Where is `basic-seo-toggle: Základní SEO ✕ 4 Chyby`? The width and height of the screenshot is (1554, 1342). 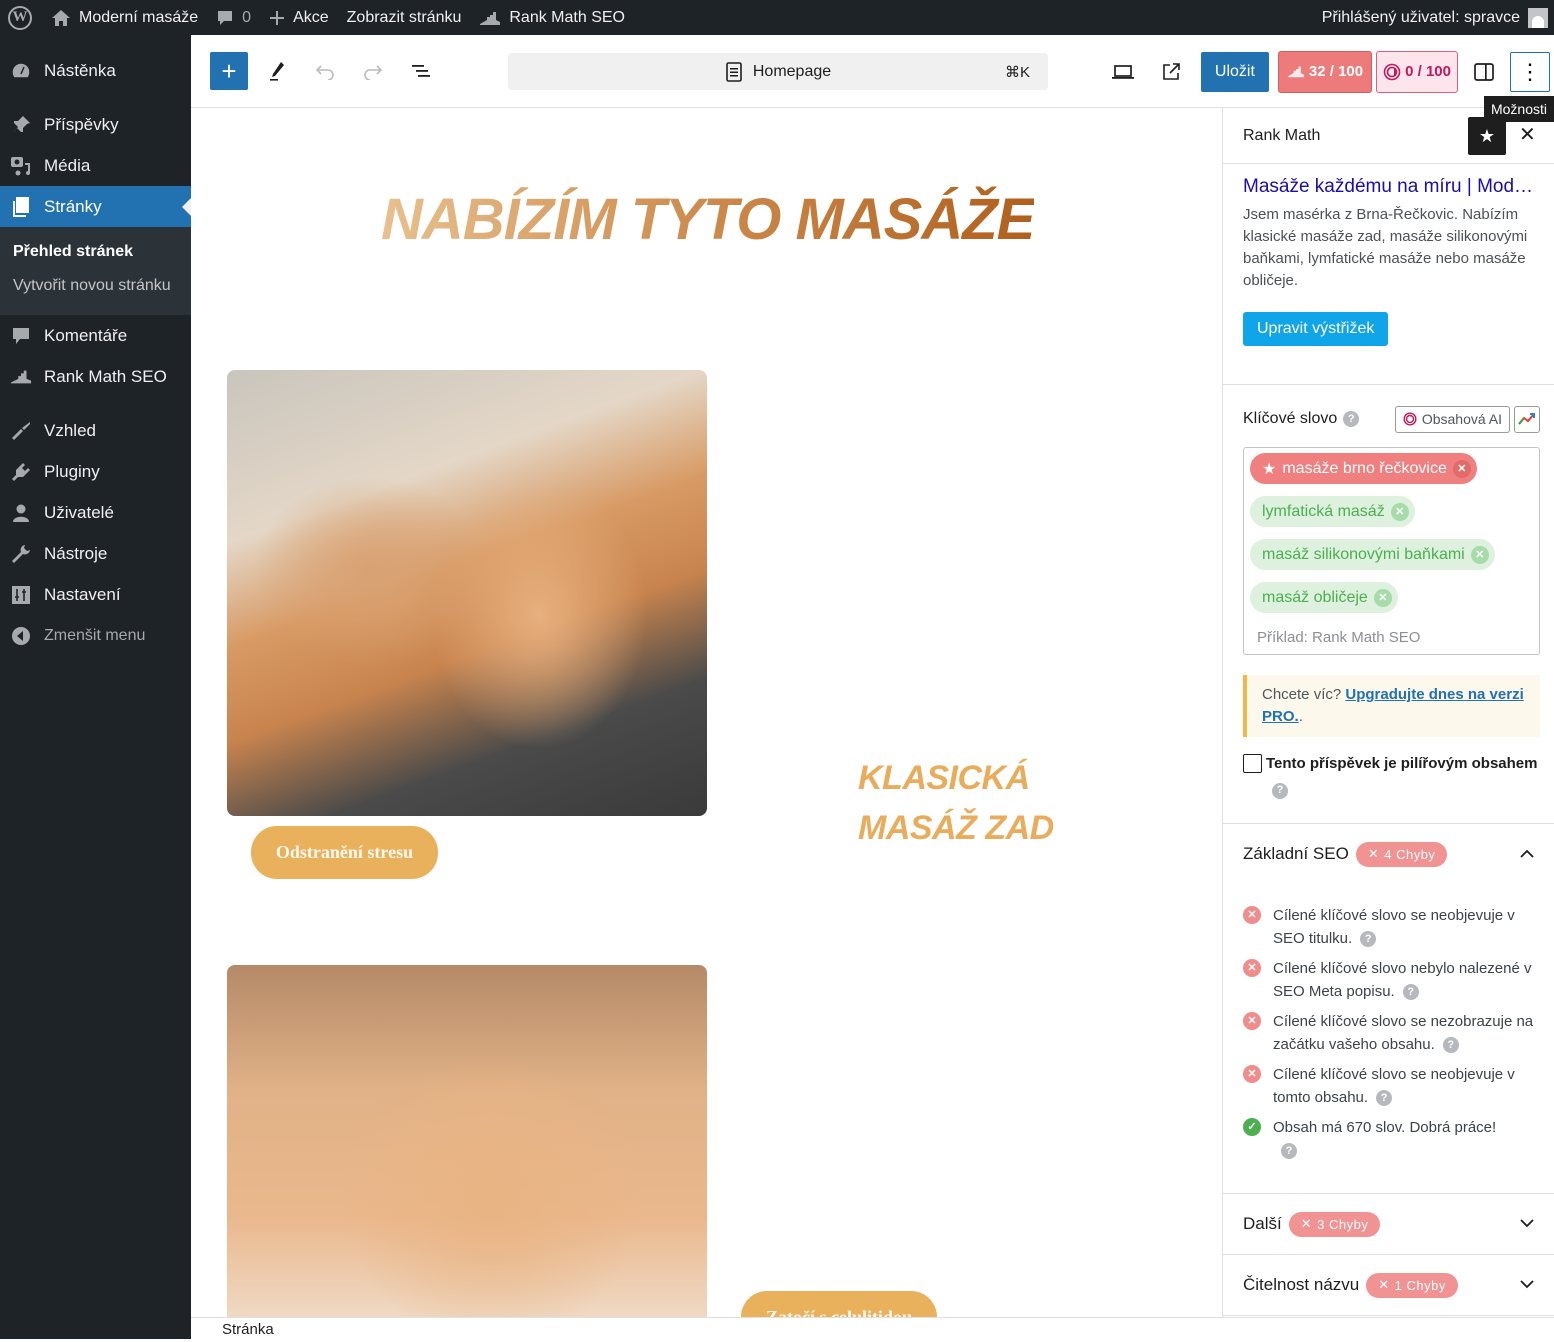
basic-seo-toggle: Základní SEO ✕ 4 Chyby is located at coordinates (1388, 854).